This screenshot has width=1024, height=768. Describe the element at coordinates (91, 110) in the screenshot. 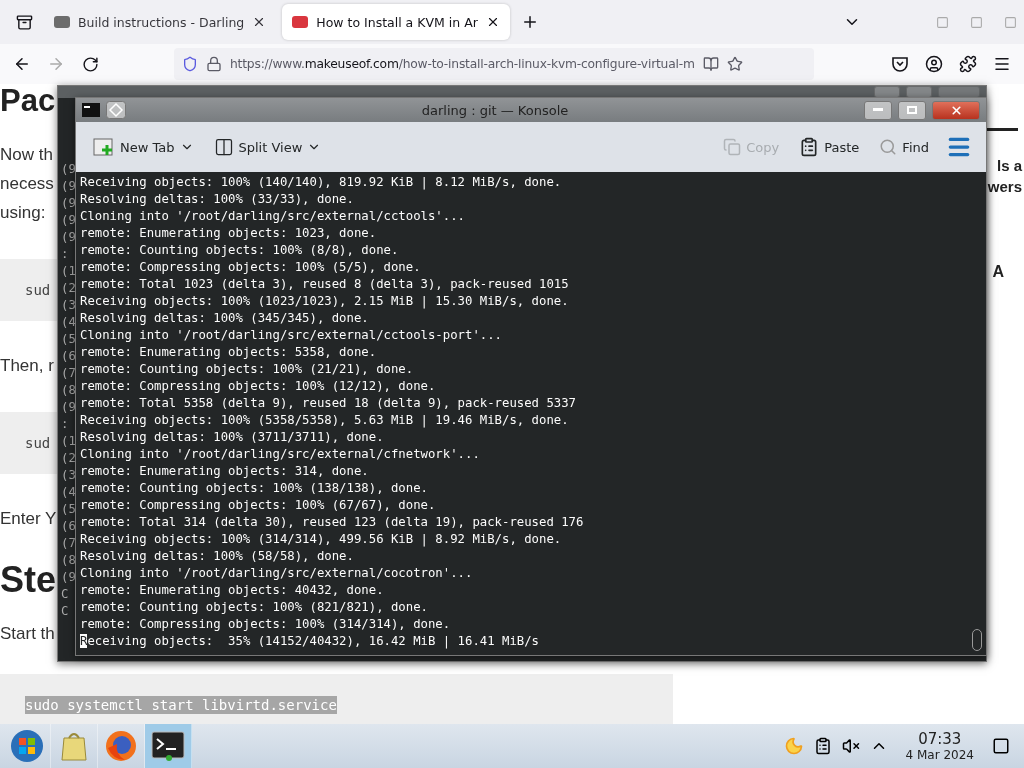

I see `window-menu-icon` at that location.